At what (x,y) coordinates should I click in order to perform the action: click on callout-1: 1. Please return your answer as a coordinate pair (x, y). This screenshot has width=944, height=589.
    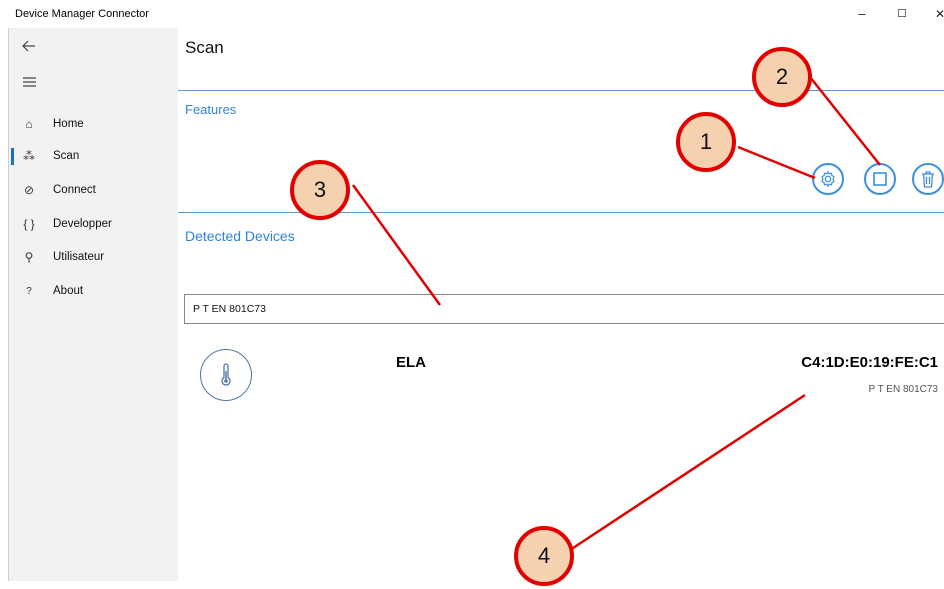
    Looking at the image, I should click on (706, 142).